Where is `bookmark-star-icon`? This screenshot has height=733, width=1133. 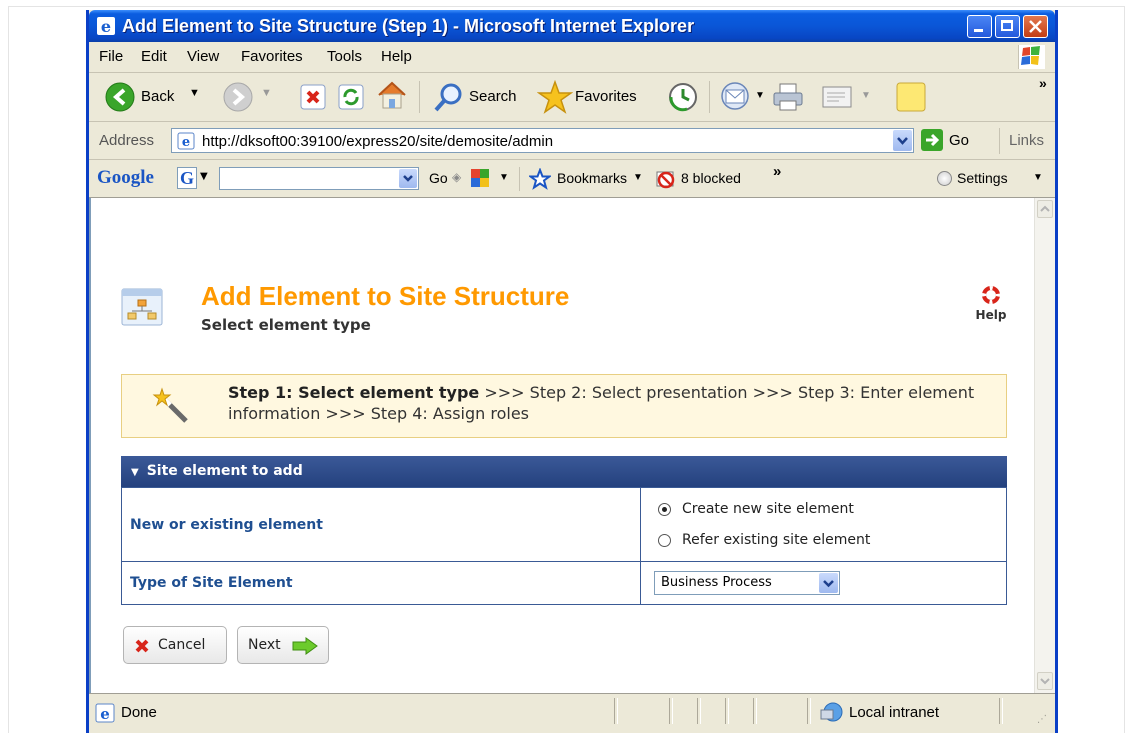
bookmark-star-icon is located at coordinates (540, 179).